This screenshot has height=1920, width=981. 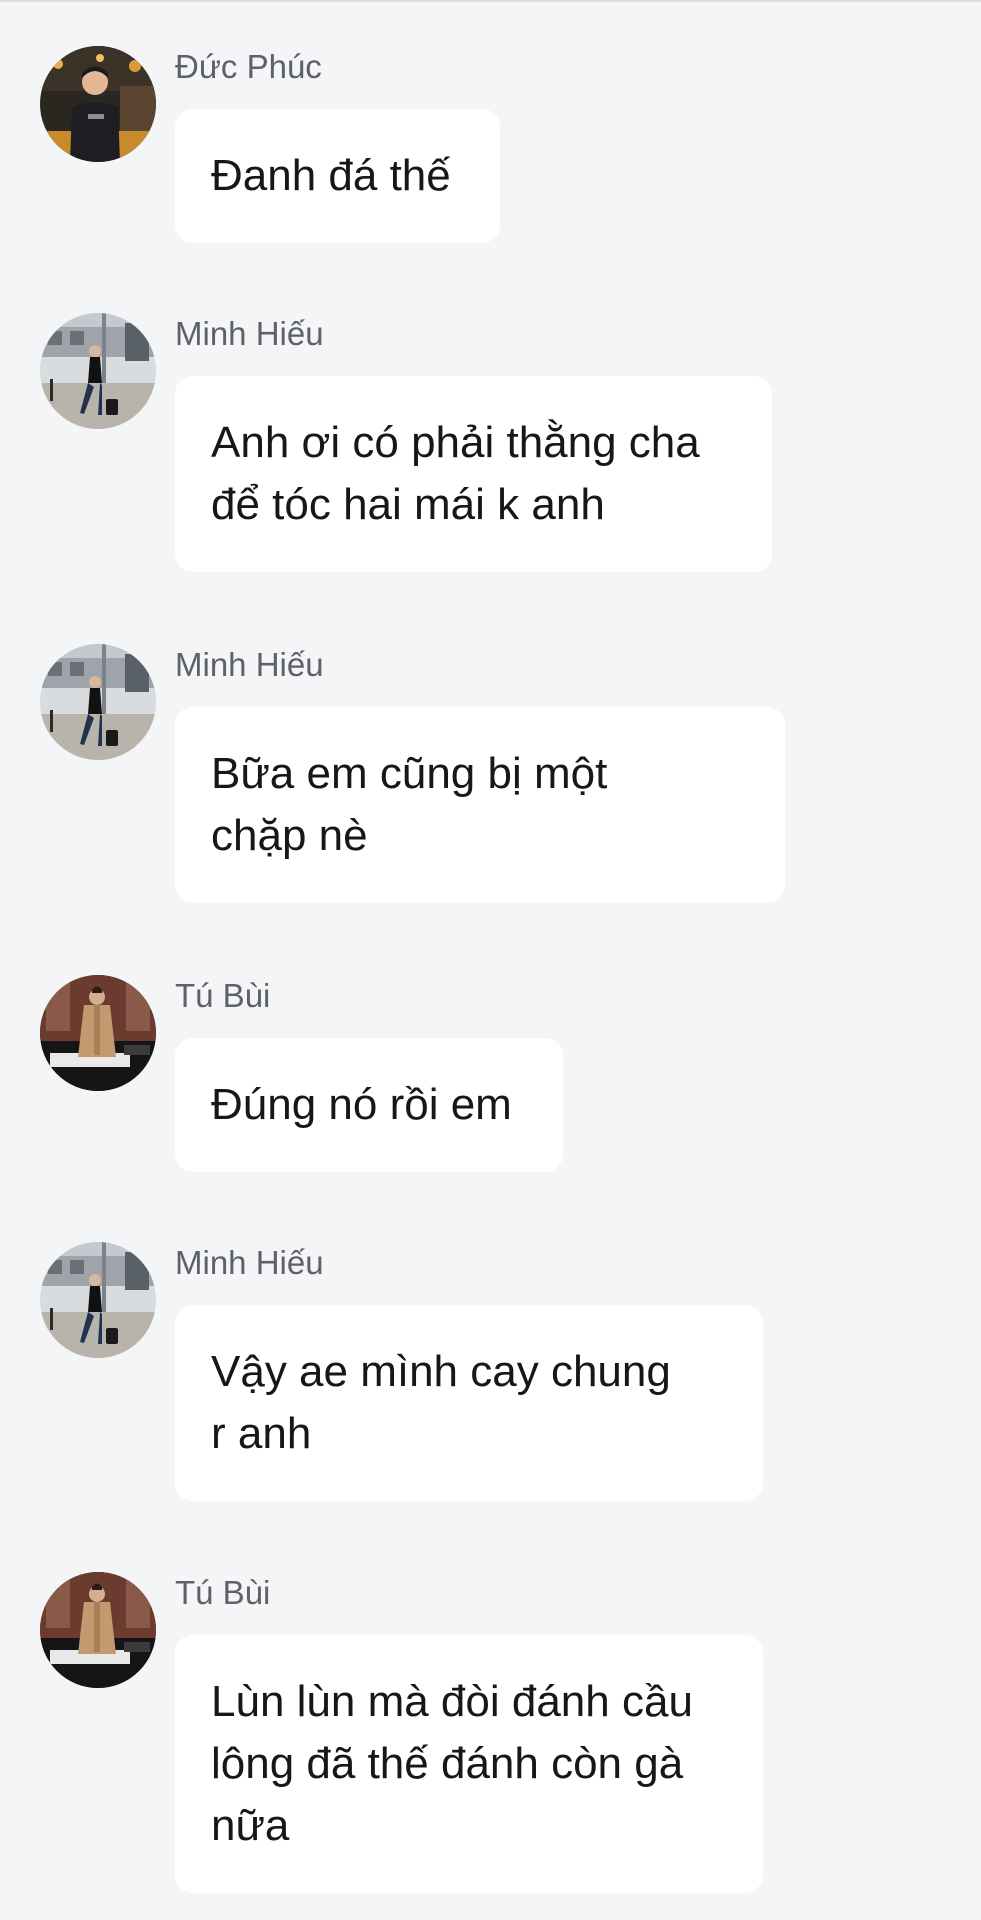 I want to click on avatar-duc-phuc, so click(x=98, y=104).